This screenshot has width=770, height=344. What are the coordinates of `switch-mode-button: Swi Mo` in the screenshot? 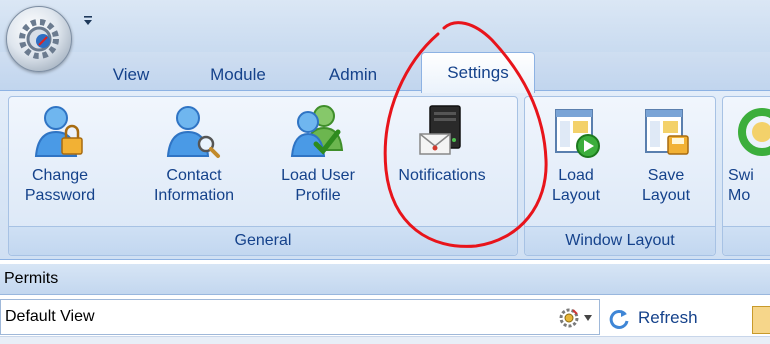 It's located at (747, 161).